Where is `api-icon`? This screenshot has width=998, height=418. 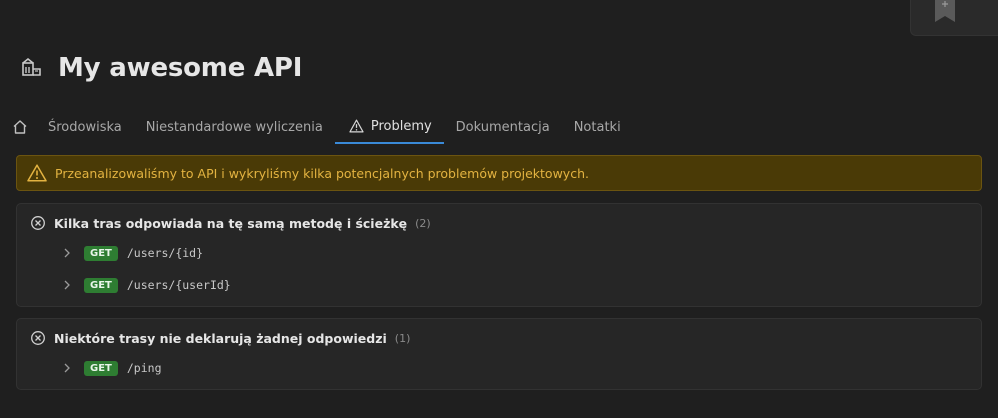
api-icon is located at coordinates (32, 68).